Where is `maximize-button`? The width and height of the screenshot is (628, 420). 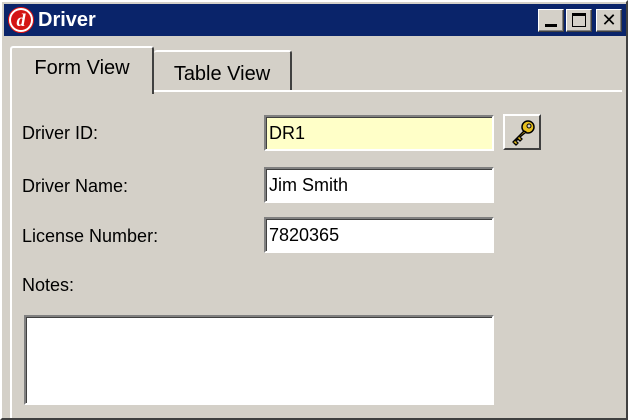
maximize-button is located at coordinates (579, 20).